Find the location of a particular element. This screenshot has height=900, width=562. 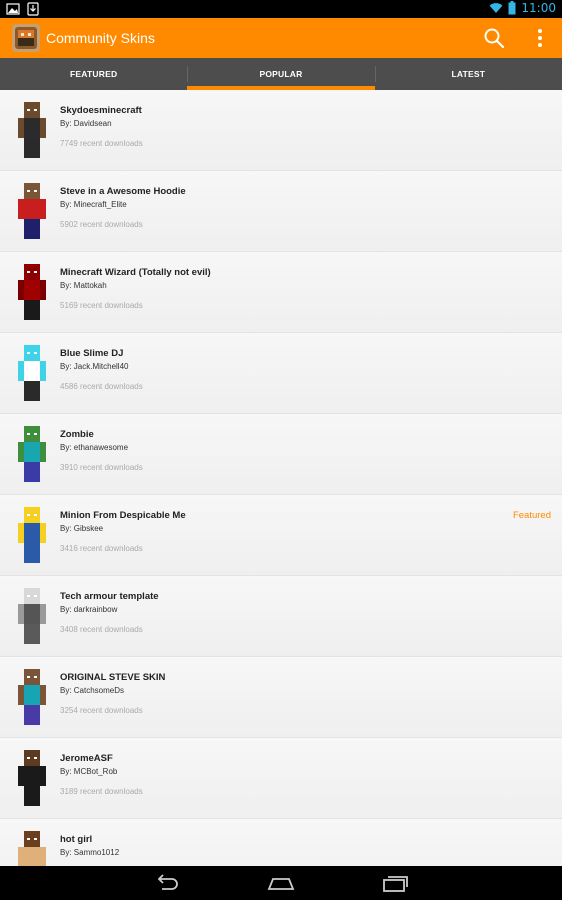

home-icon is located at coordinates (281, 883).